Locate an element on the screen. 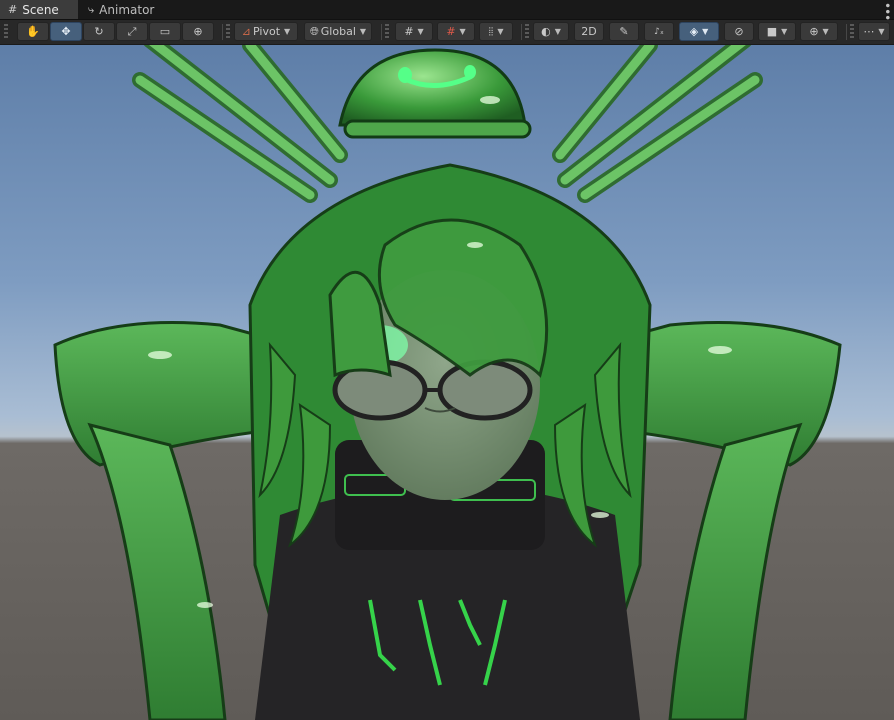  tab-animator: ⤷ Animator is located at coordinates (120, 9).